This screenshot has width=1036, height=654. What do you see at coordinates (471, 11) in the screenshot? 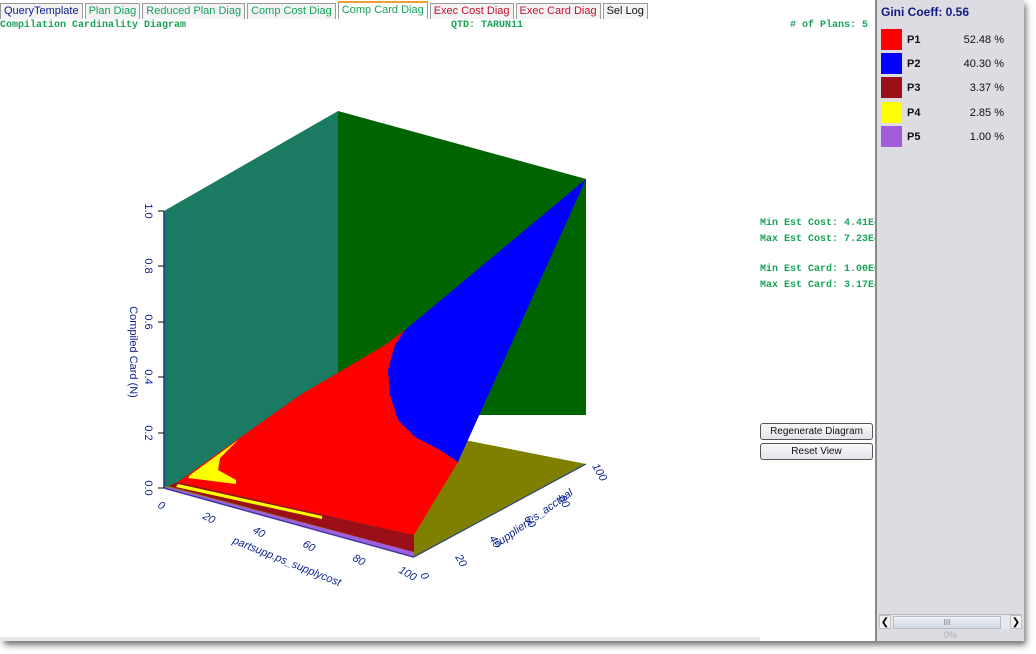
I see `tab-exec-cost-diag: Exec Cost Diag` at bounding box center [471, 11].